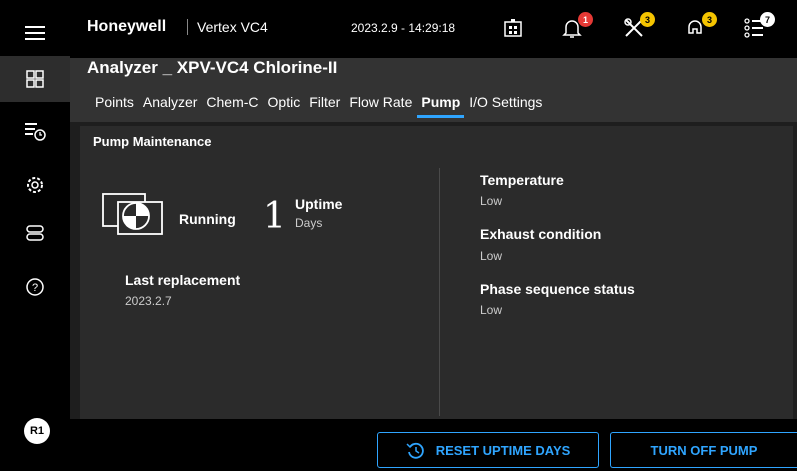 This screenshot has height=471, width=797. What do you see at coordinates (127, 26) in the screenshot?
I see `brand-logo: Honeywell` at bounding box center [127, 26].